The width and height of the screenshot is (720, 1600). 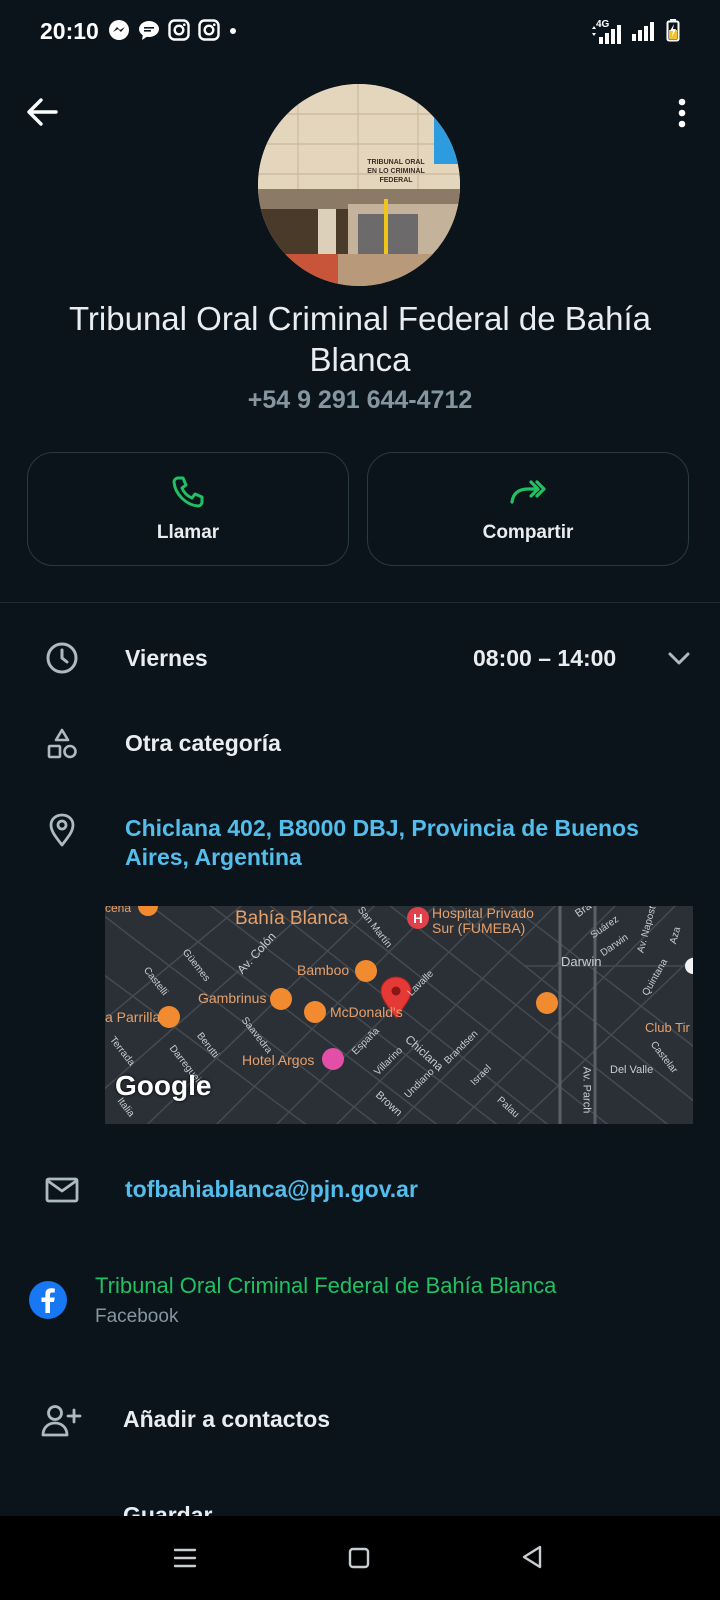 What do you see at coordinates (62, 830) in the screenshot?
I see `location-pin-icon` at bounding box center [62, 830].